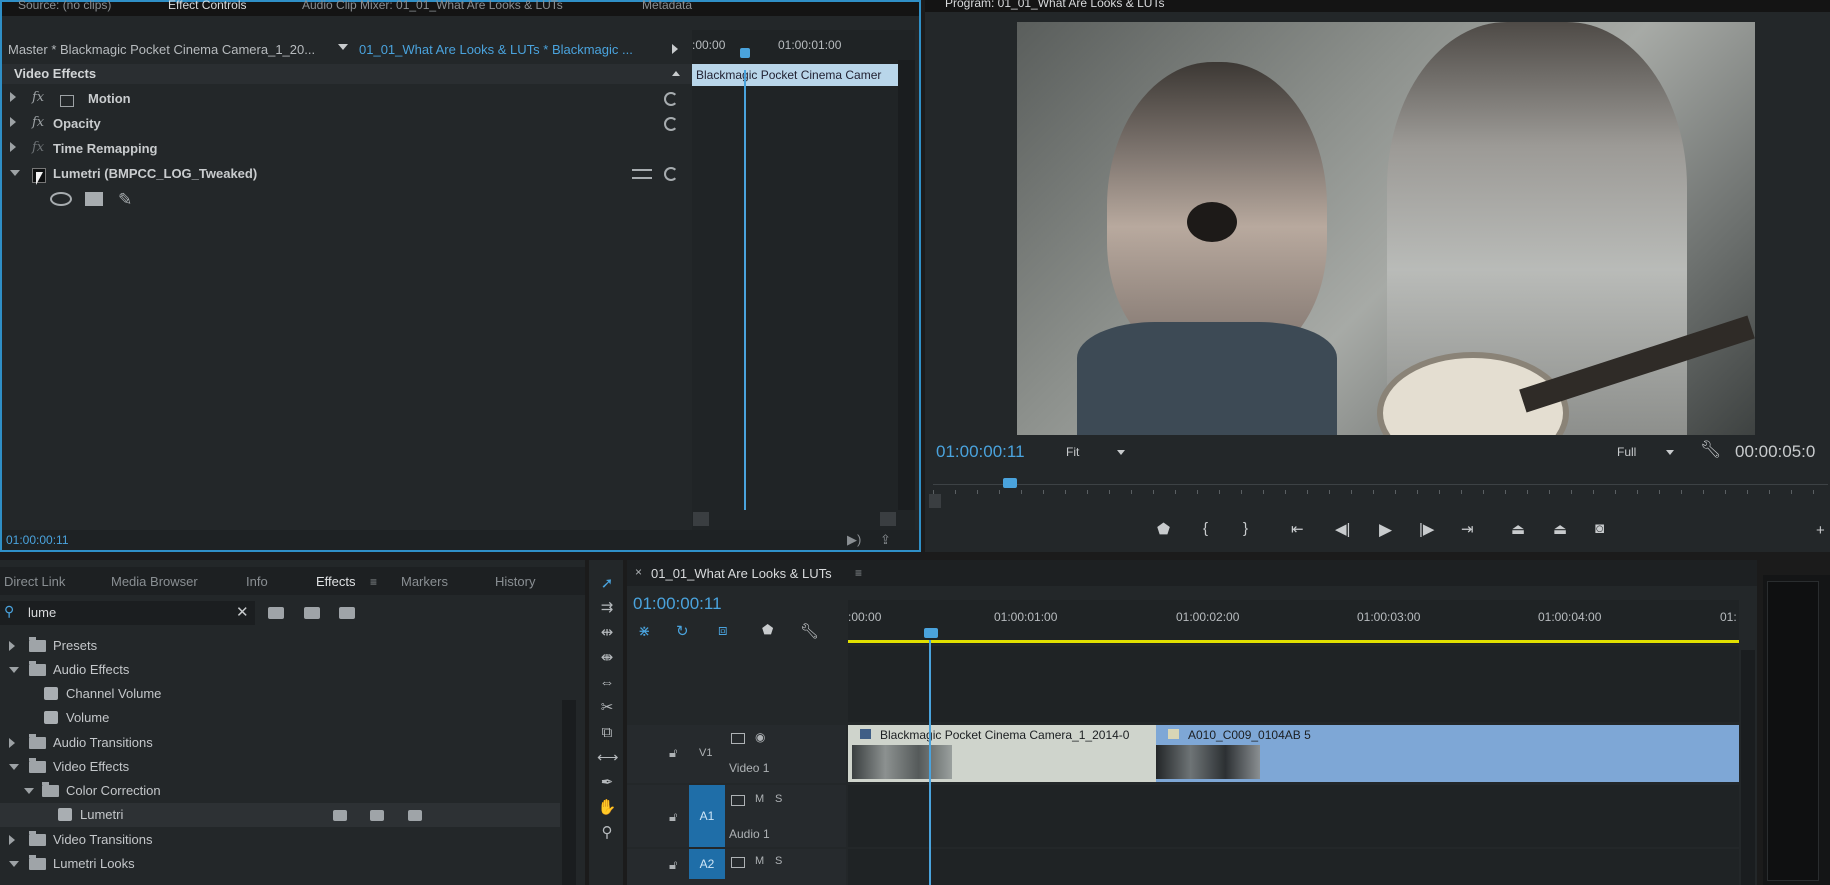  Describe the element at coordinates (347, 100) in the screenshot. I see `effect-row-motion: fx Motion` at that location.